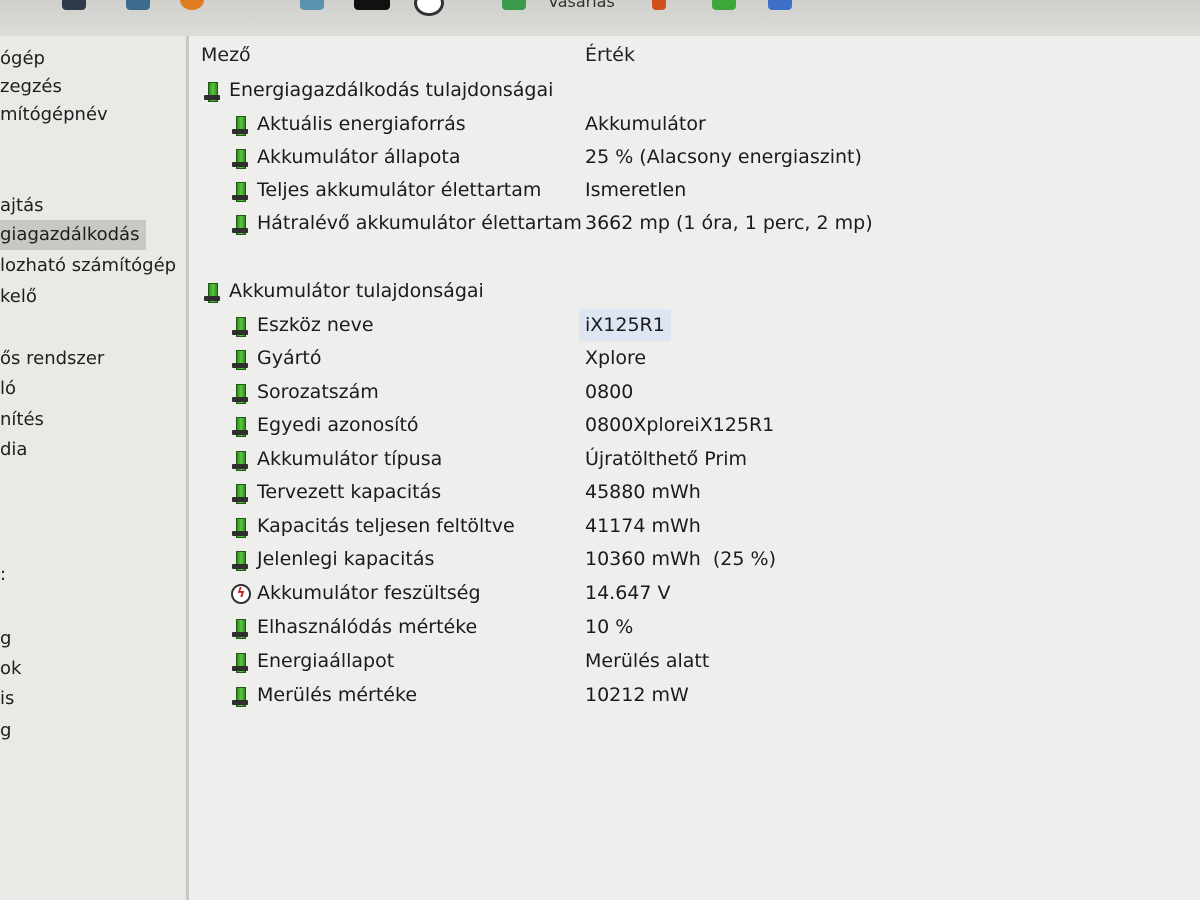 The width and height of the screenshot is (1200, 900). What do you see at coordinates (11, 389) in the screenshot?
I see `sidebar-item: ló` at bounding box center [11, 389].